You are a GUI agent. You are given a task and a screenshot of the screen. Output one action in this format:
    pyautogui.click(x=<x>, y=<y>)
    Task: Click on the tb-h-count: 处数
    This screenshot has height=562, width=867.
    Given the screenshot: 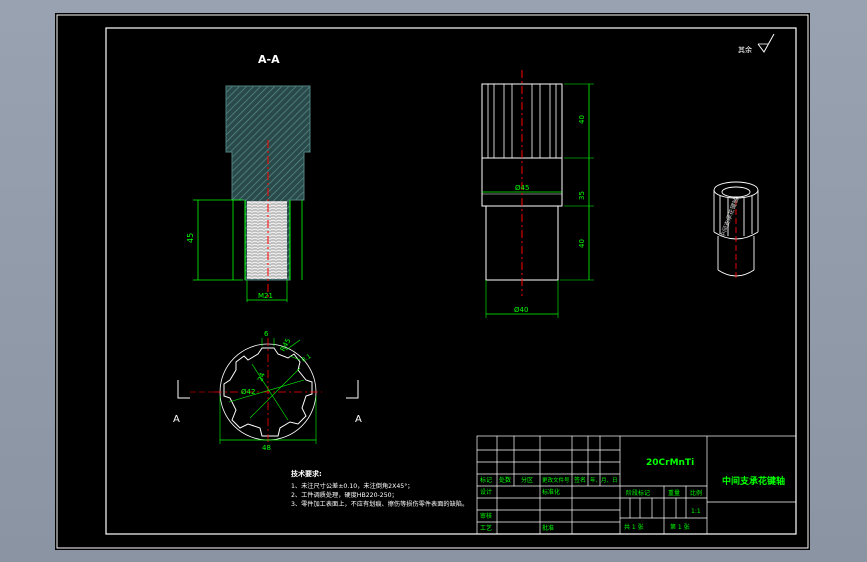 What is the action you would take?
    pyautogui.click(x=505, y=480)
    